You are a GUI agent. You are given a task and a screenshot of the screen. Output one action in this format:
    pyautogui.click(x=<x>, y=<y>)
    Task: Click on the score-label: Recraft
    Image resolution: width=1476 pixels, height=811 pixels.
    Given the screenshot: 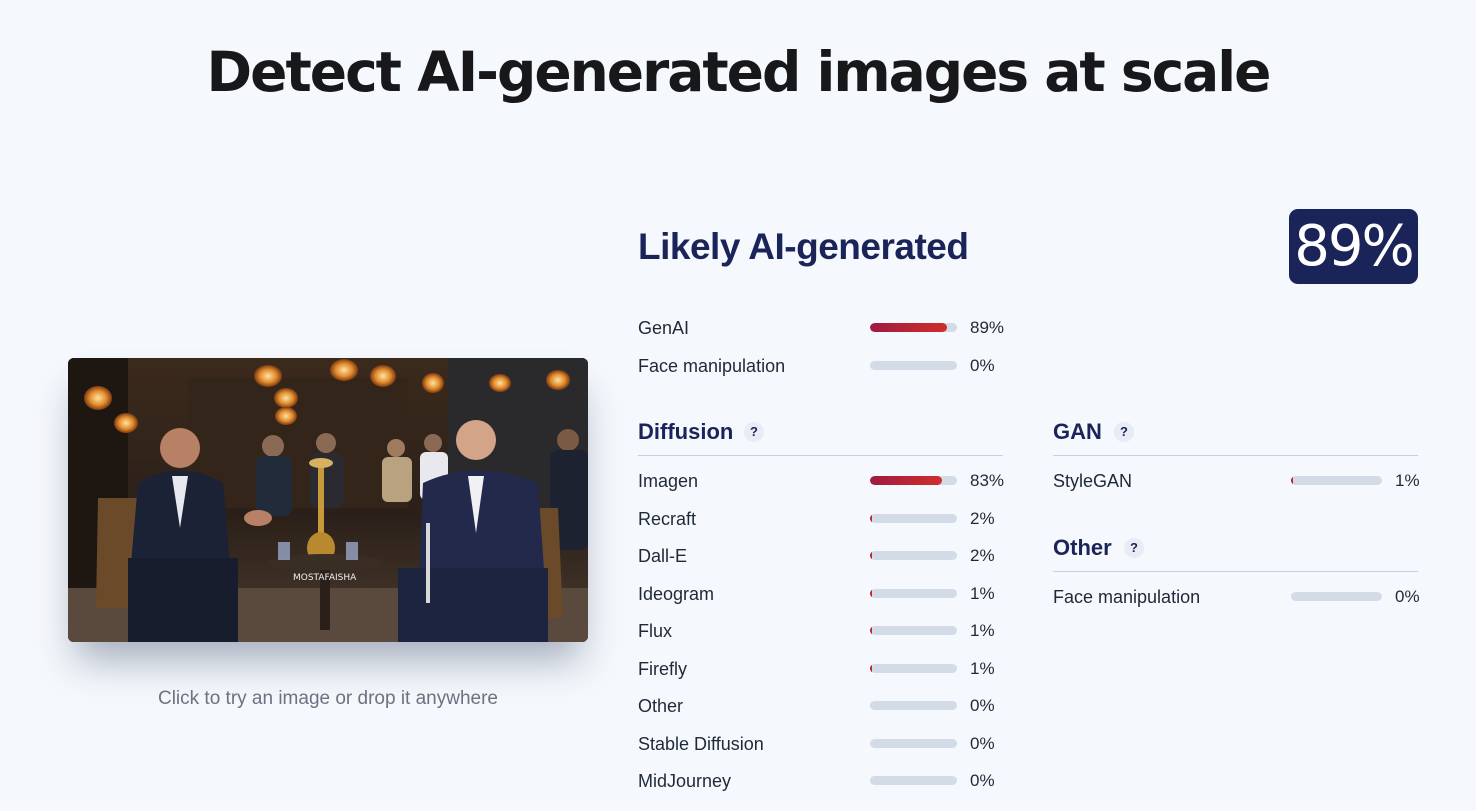 What is the action you would take?
    pyautogui.click(x=667, y=518)
    